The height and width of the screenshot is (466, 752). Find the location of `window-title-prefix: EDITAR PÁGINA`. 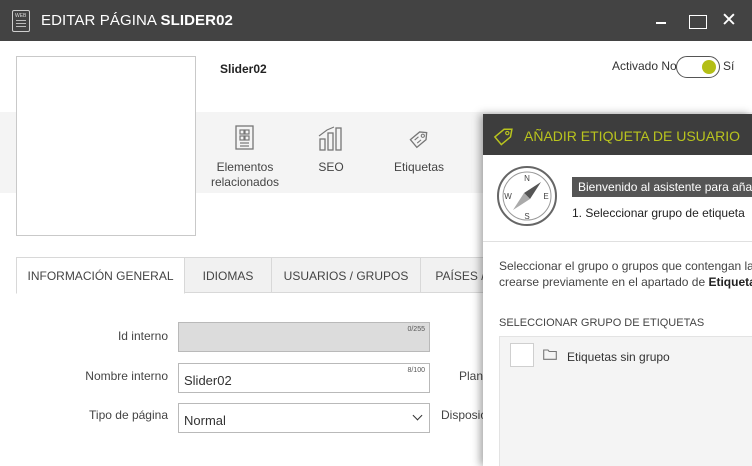

window-title-prefix: EDITAR PÁGINA is located at coordinates (101, 20).